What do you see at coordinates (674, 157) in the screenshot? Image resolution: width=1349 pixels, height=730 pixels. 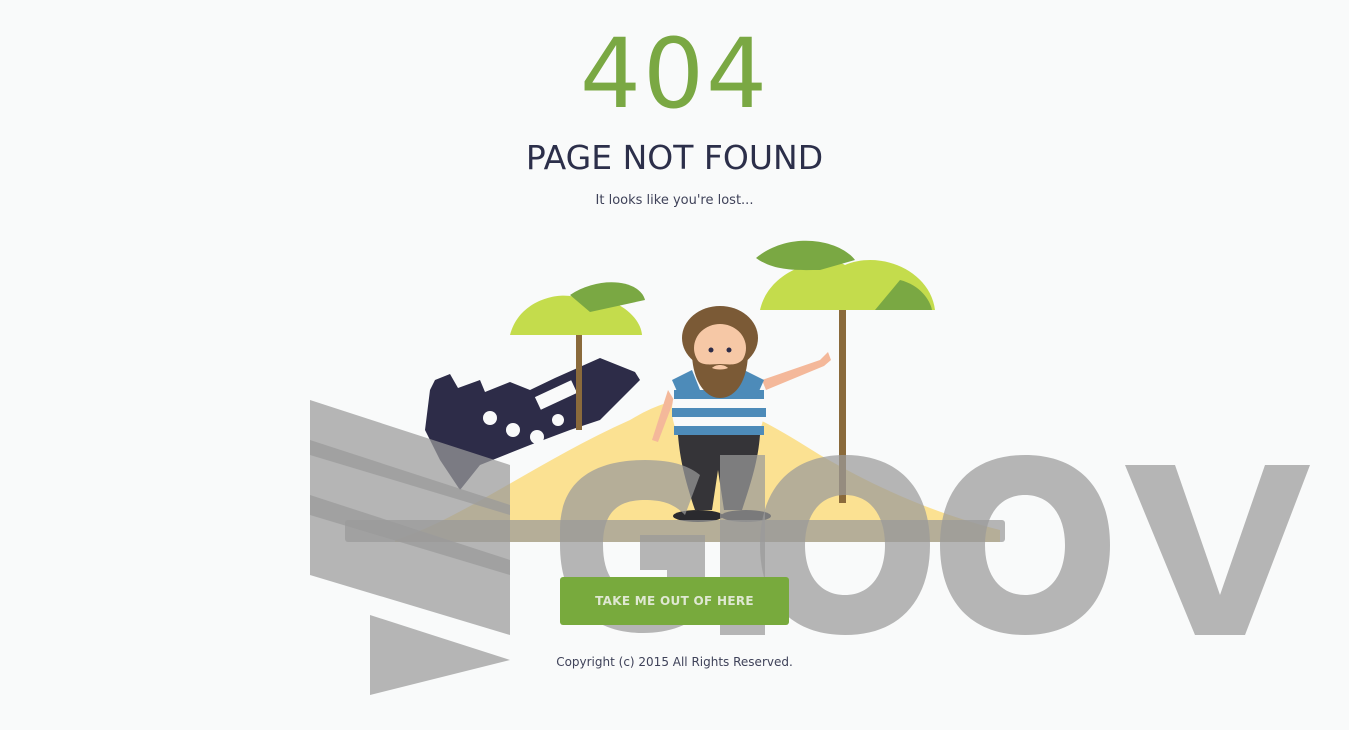 I see `page-title: PAGE NOT FOUND` at bounding box center [674, 157].